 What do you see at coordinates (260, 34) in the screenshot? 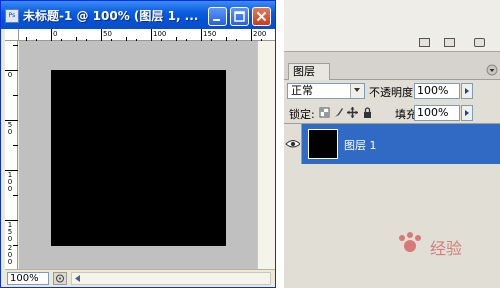
I see `ruler-label-200: 200` at bounding box center [260, 34].